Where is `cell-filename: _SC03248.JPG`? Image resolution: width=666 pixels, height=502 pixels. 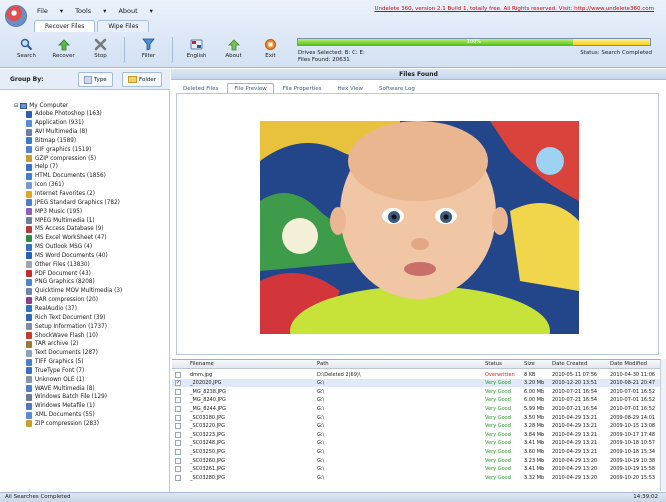 cell-filename: _SC03248.JPG is located at coordinates (208, 443).